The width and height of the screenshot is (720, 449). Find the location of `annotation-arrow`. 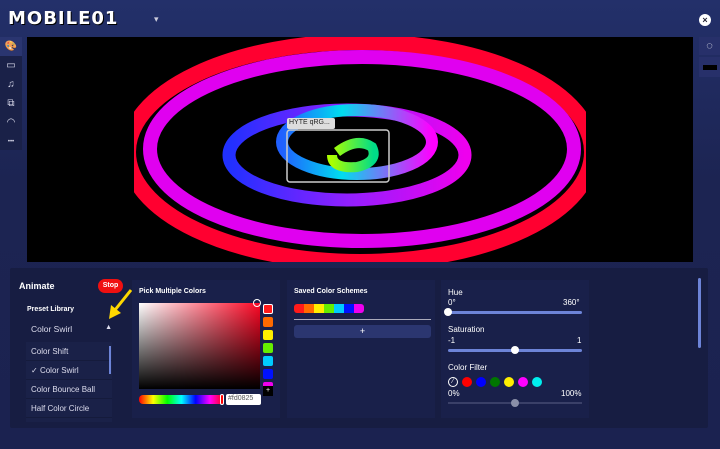

annotation-arrow is located at coordinates (121, 304).